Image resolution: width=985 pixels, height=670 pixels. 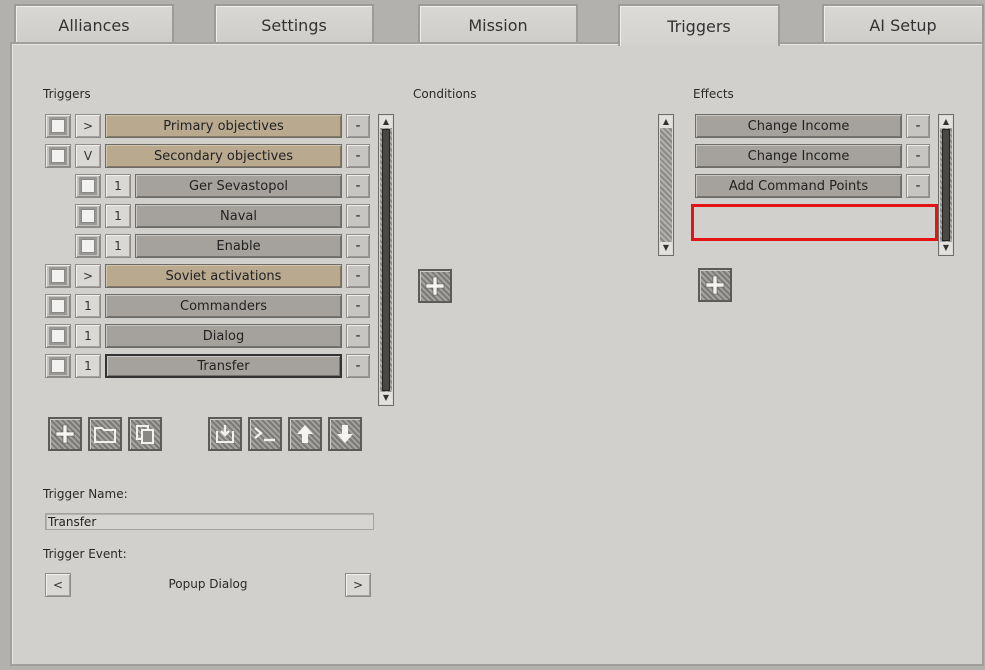 I want to click on trigger-row-soviet-activations: Soviet activations, so click(x=223, y=276).